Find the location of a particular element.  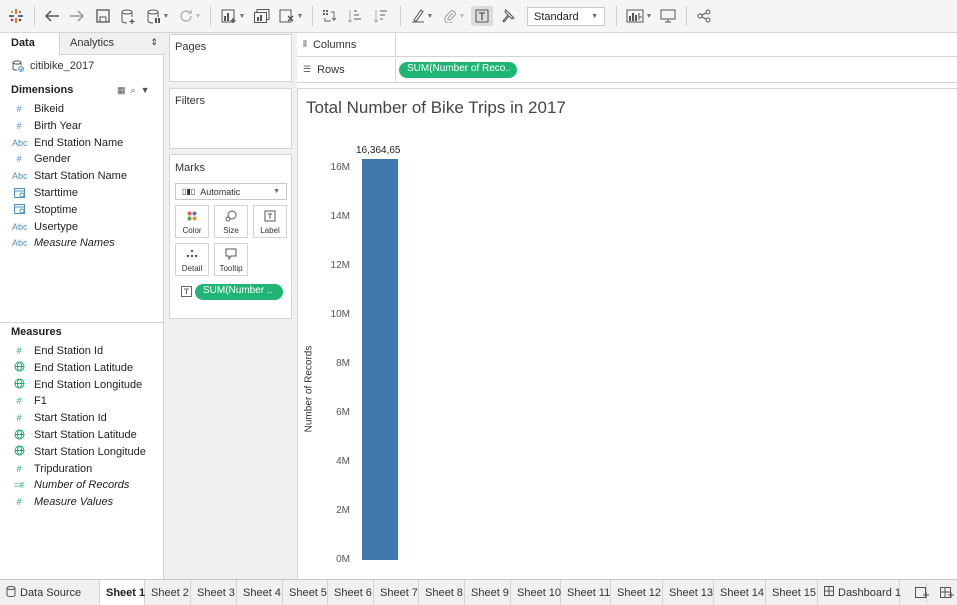

size-button: Size is located at coordinates (231, 221).